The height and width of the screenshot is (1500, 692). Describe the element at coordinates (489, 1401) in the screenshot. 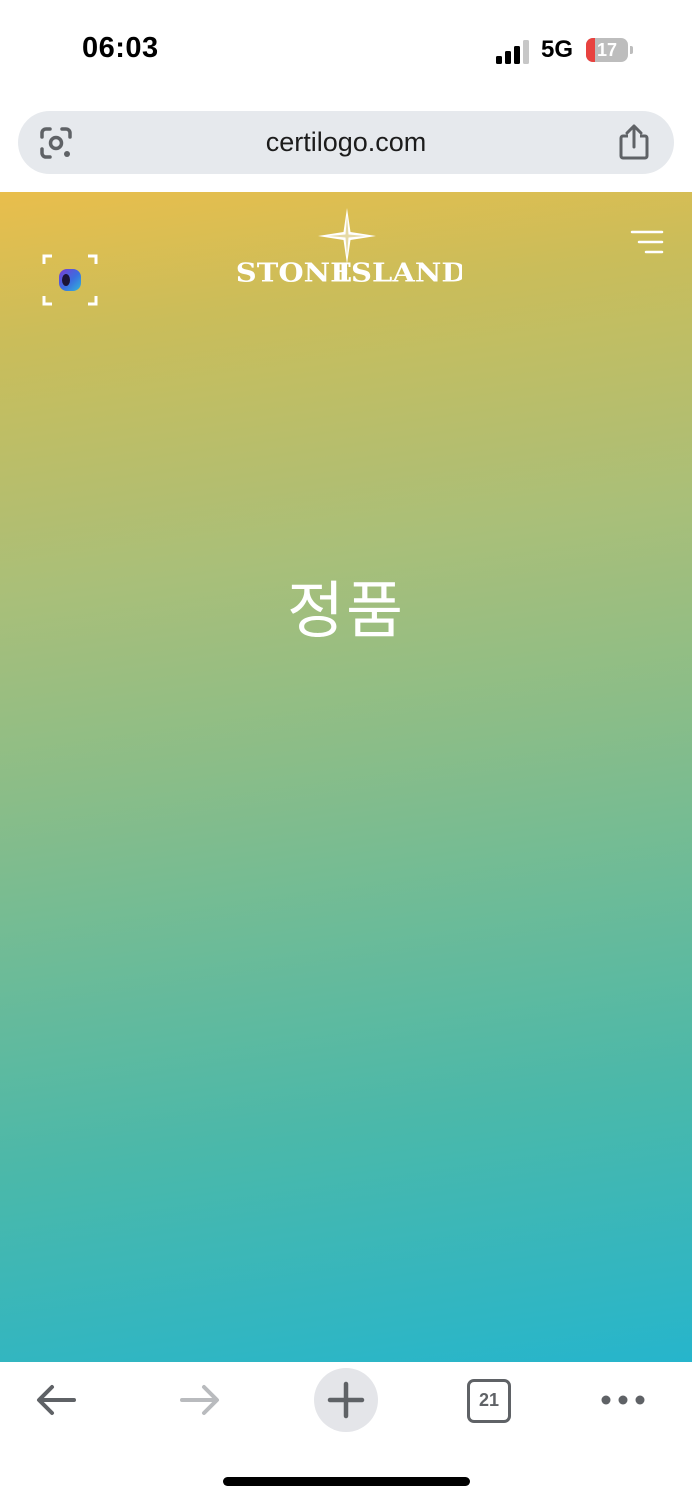

I see `tab-switcher-icon: 21` at that location.